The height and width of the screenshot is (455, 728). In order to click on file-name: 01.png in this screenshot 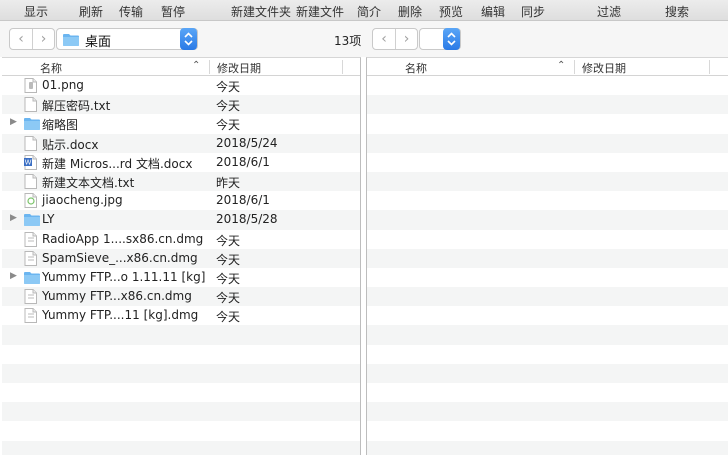, I will do `click(63, 85)`.